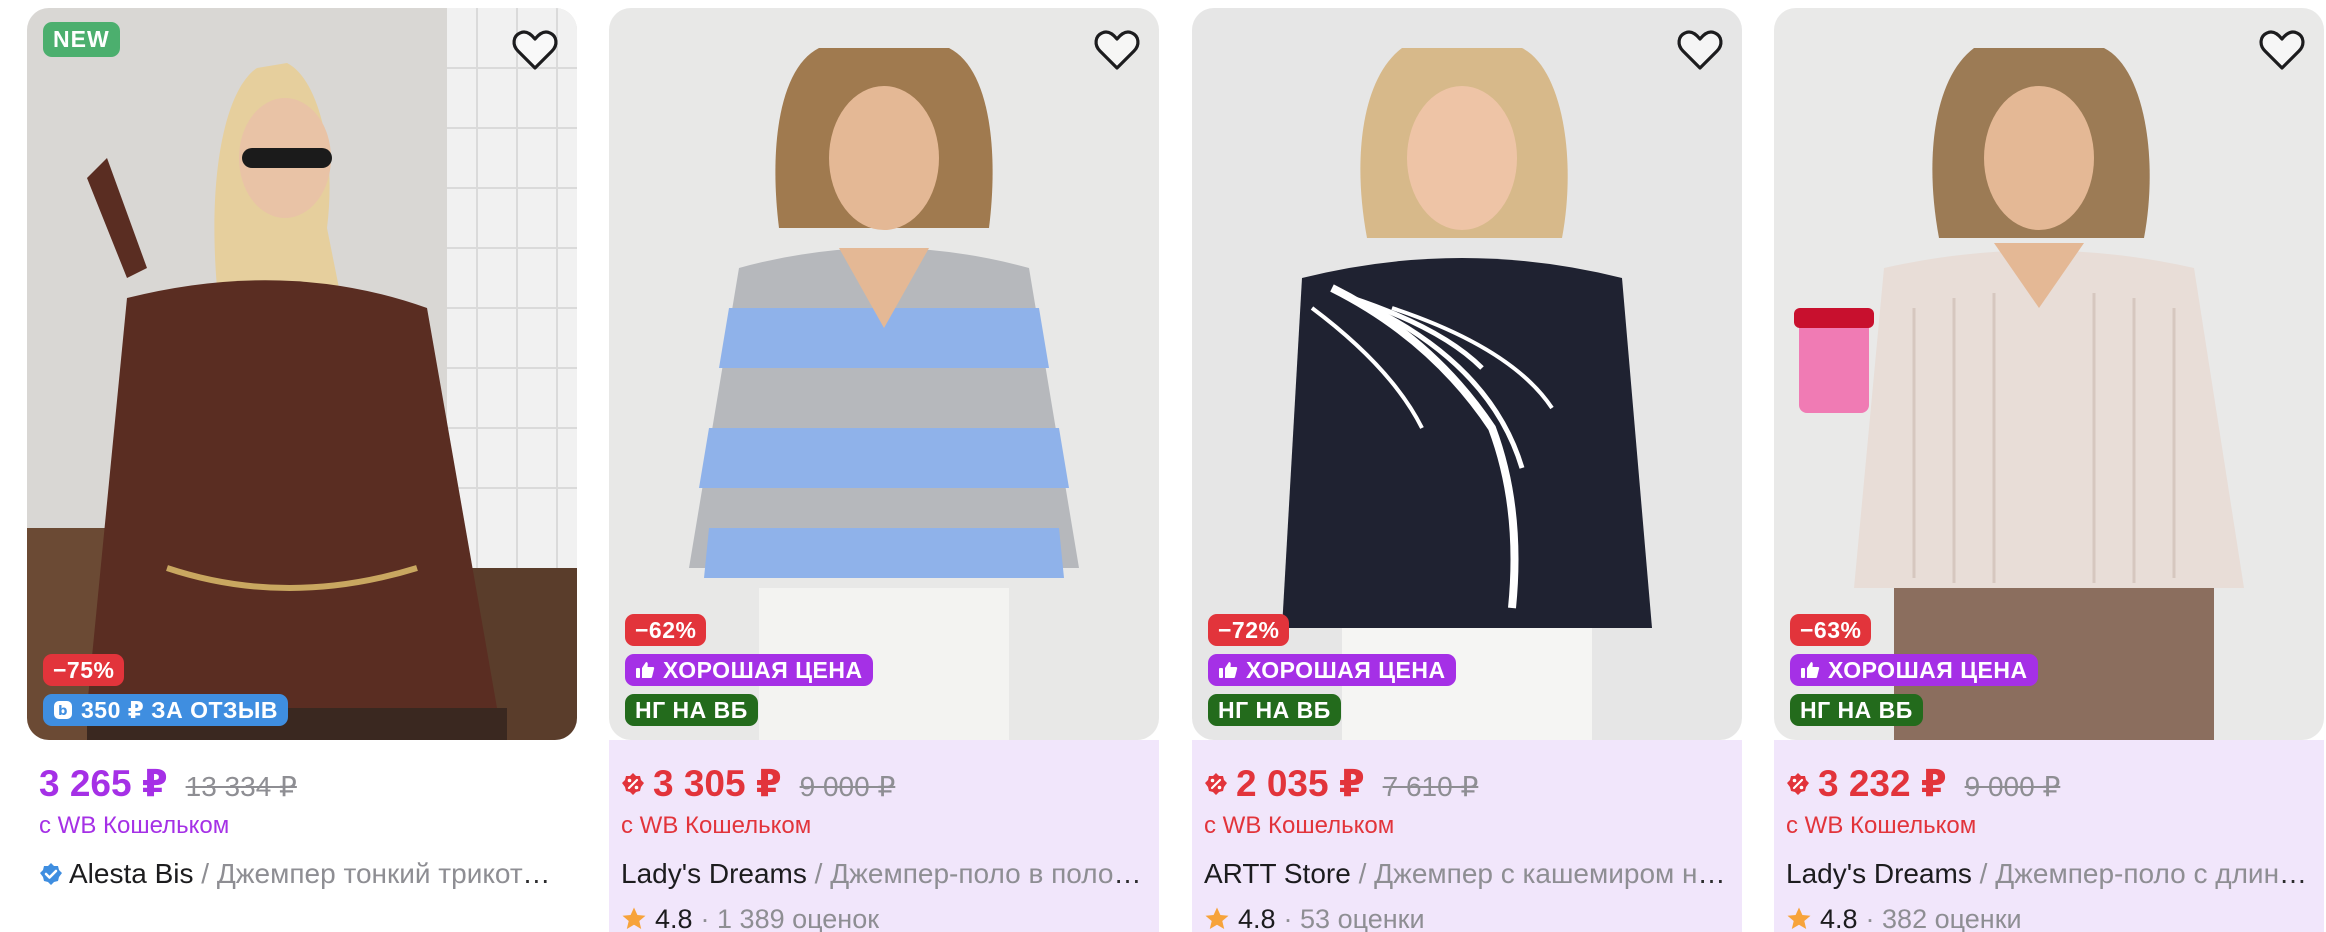  Describe the element at coordinates (790, 917) in the screenshot. I see `reviews-count: · 1 389 оценок` at that location.